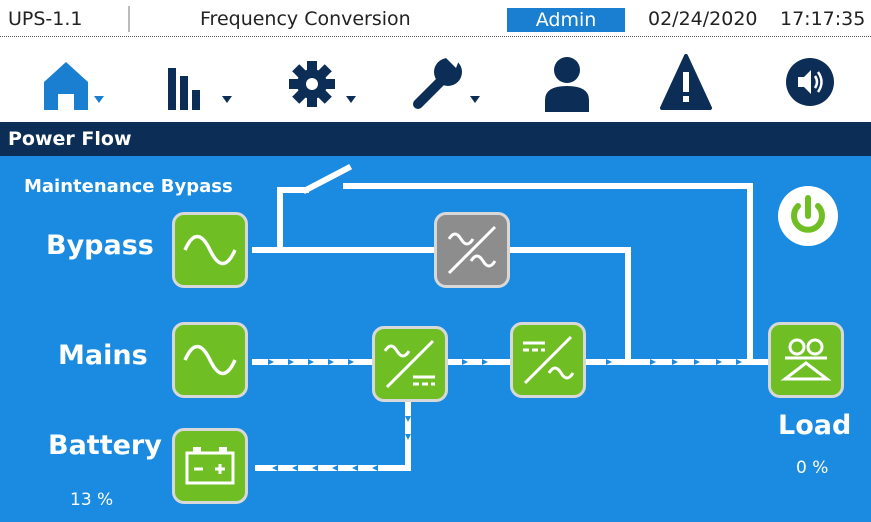 This screenshot has height=522, width=871. I want to click on time: 17:17:35, so click(823, 19).